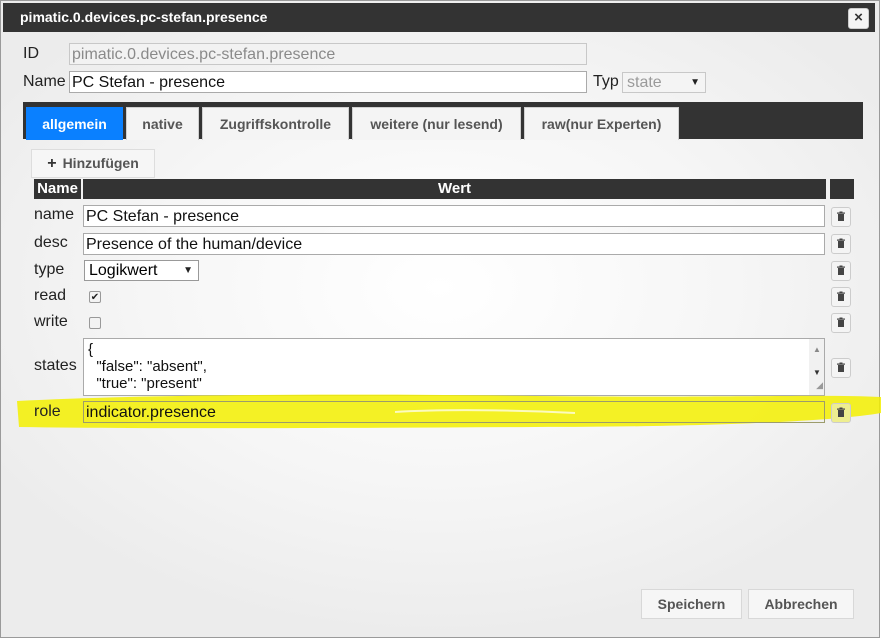 Image resolution: width=882 pixels, height=641 pixels. Describe the element at coordinates (816, 367) in the screenshot. I see `textarea-scrollbar: ▲ ▼ ◢` at that location.